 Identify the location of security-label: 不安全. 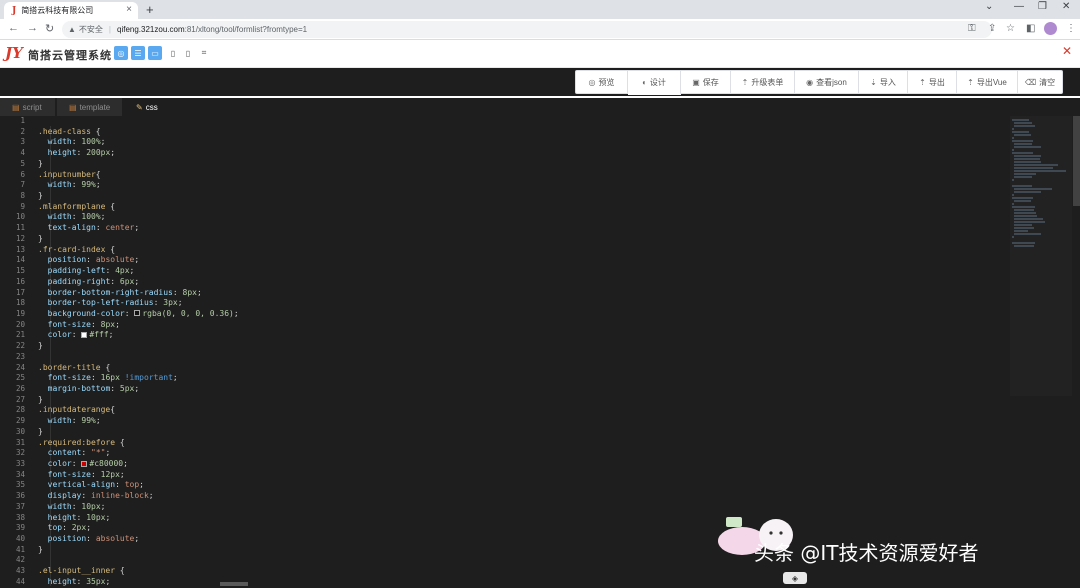
(90, 29).